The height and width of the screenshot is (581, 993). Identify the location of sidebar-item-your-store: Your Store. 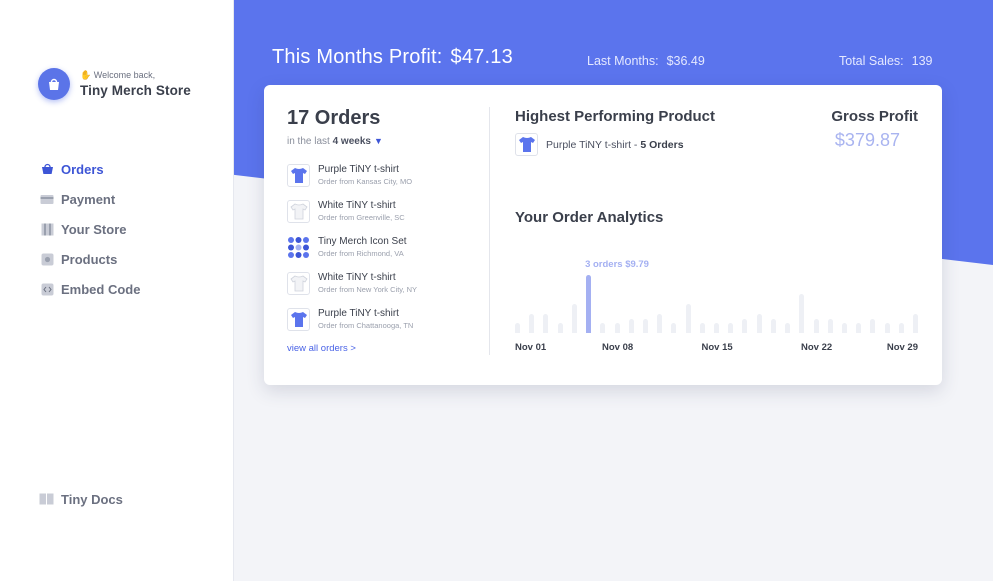
(90, 229).